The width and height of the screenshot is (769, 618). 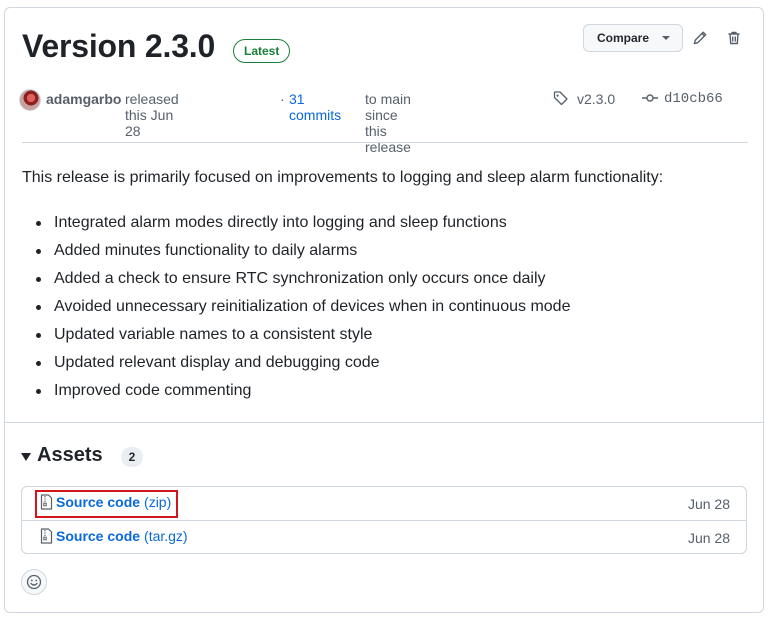 I want to click on compare-label: Compare, so click(x=623, y=38).